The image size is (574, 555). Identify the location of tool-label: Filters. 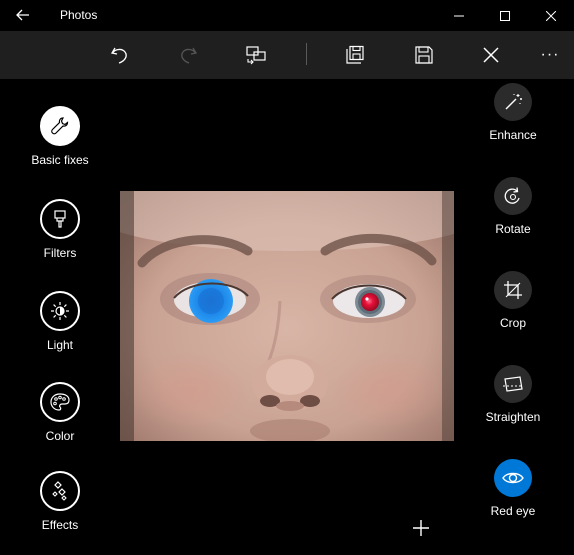
(60, 253).